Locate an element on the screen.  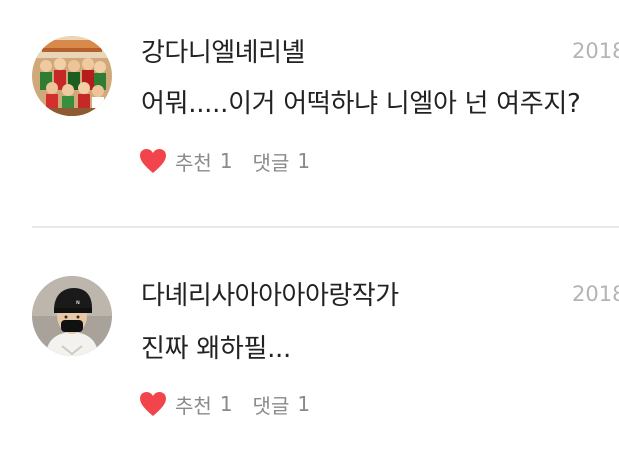
person-black-cap-mask-avatar-icon: ɴ is located at coordinates (72, 316).